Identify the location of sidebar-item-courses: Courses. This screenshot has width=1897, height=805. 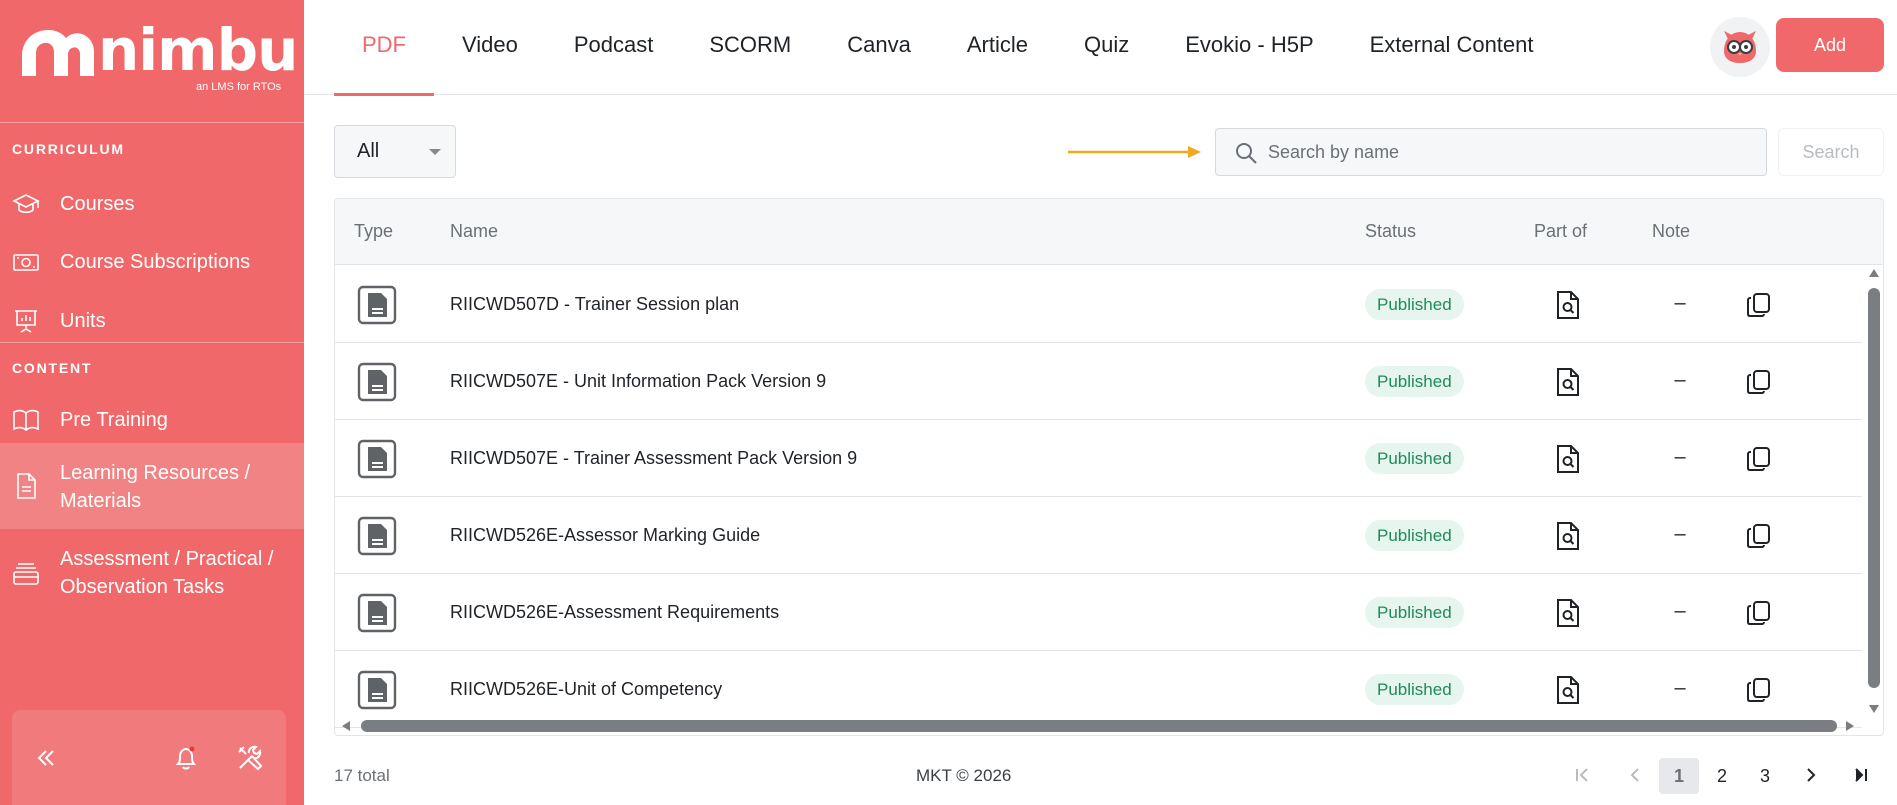
(152, 204).